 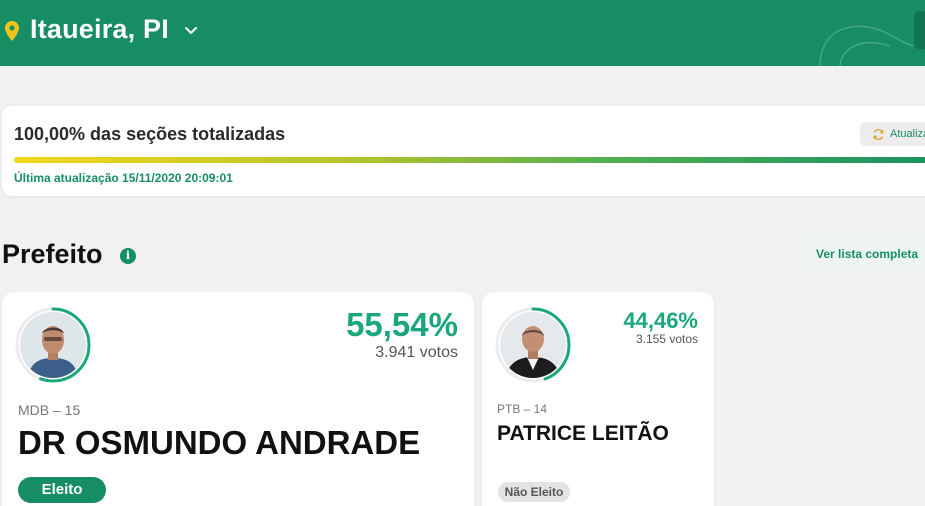 What do you see at coordinates (123, 178) in the screenshot?
I see `last-update-text: Última atualização 15/11/2020 20:09:01` at bounding box center [123, 178].